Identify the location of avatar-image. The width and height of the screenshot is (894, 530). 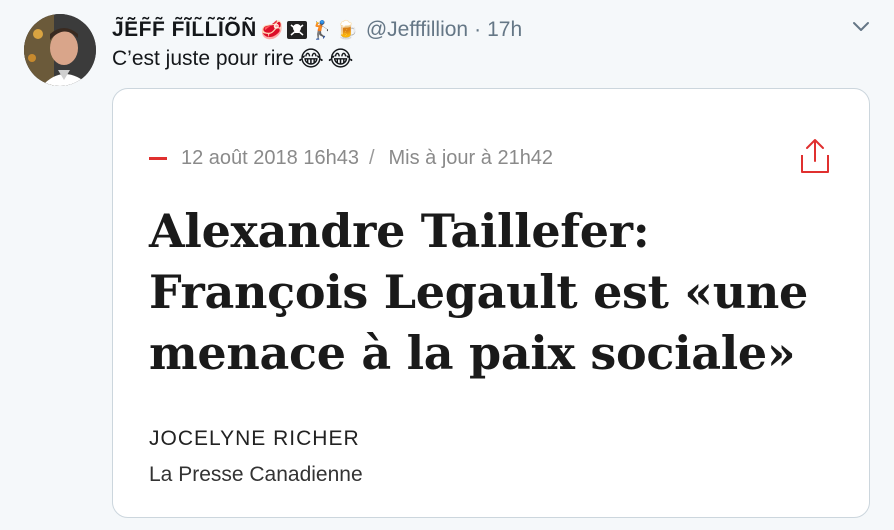
(60, 50).